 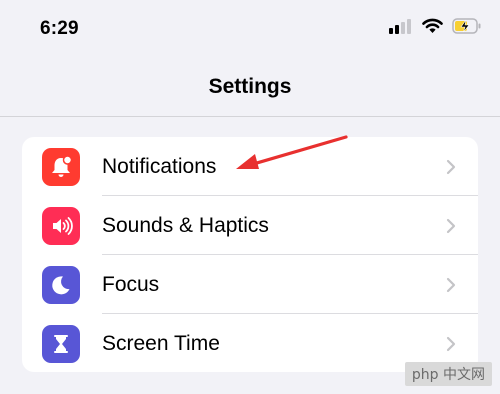 I want to click on focus-icon-tile, so click(x=61, y=284).